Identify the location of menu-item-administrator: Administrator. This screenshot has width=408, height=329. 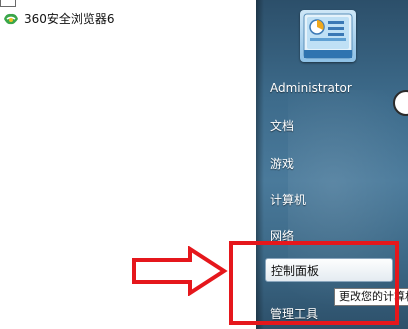
(311, 88).